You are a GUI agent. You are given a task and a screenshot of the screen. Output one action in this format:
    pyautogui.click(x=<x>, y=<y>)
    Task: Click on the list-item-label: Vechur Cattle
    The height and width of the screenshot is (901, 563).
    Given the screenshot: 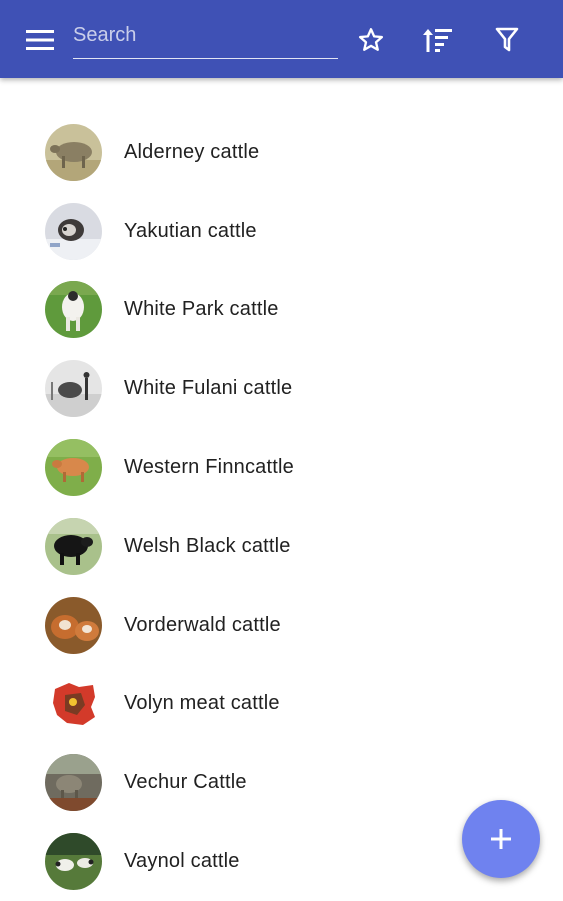 What is the action you would take?
    pyautogui.click(x=185, y=782)
    